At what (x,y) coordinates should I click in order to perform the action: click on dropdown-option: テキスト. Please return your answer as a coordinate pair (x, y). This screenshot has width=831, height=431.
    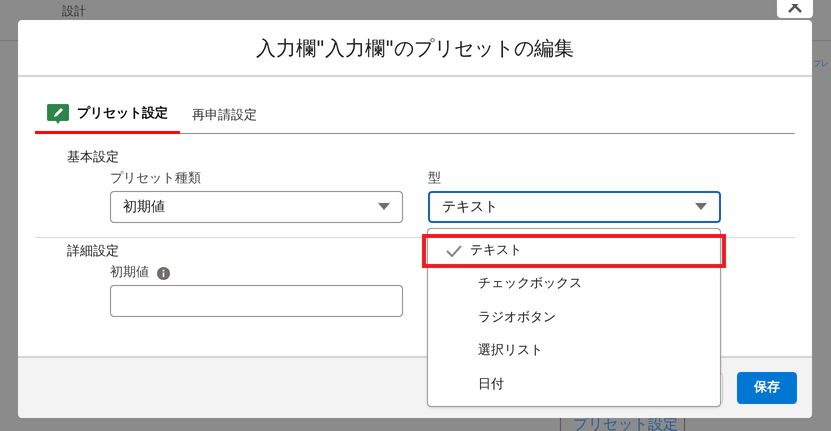
    Looking at the image, I should click on (574, 251).